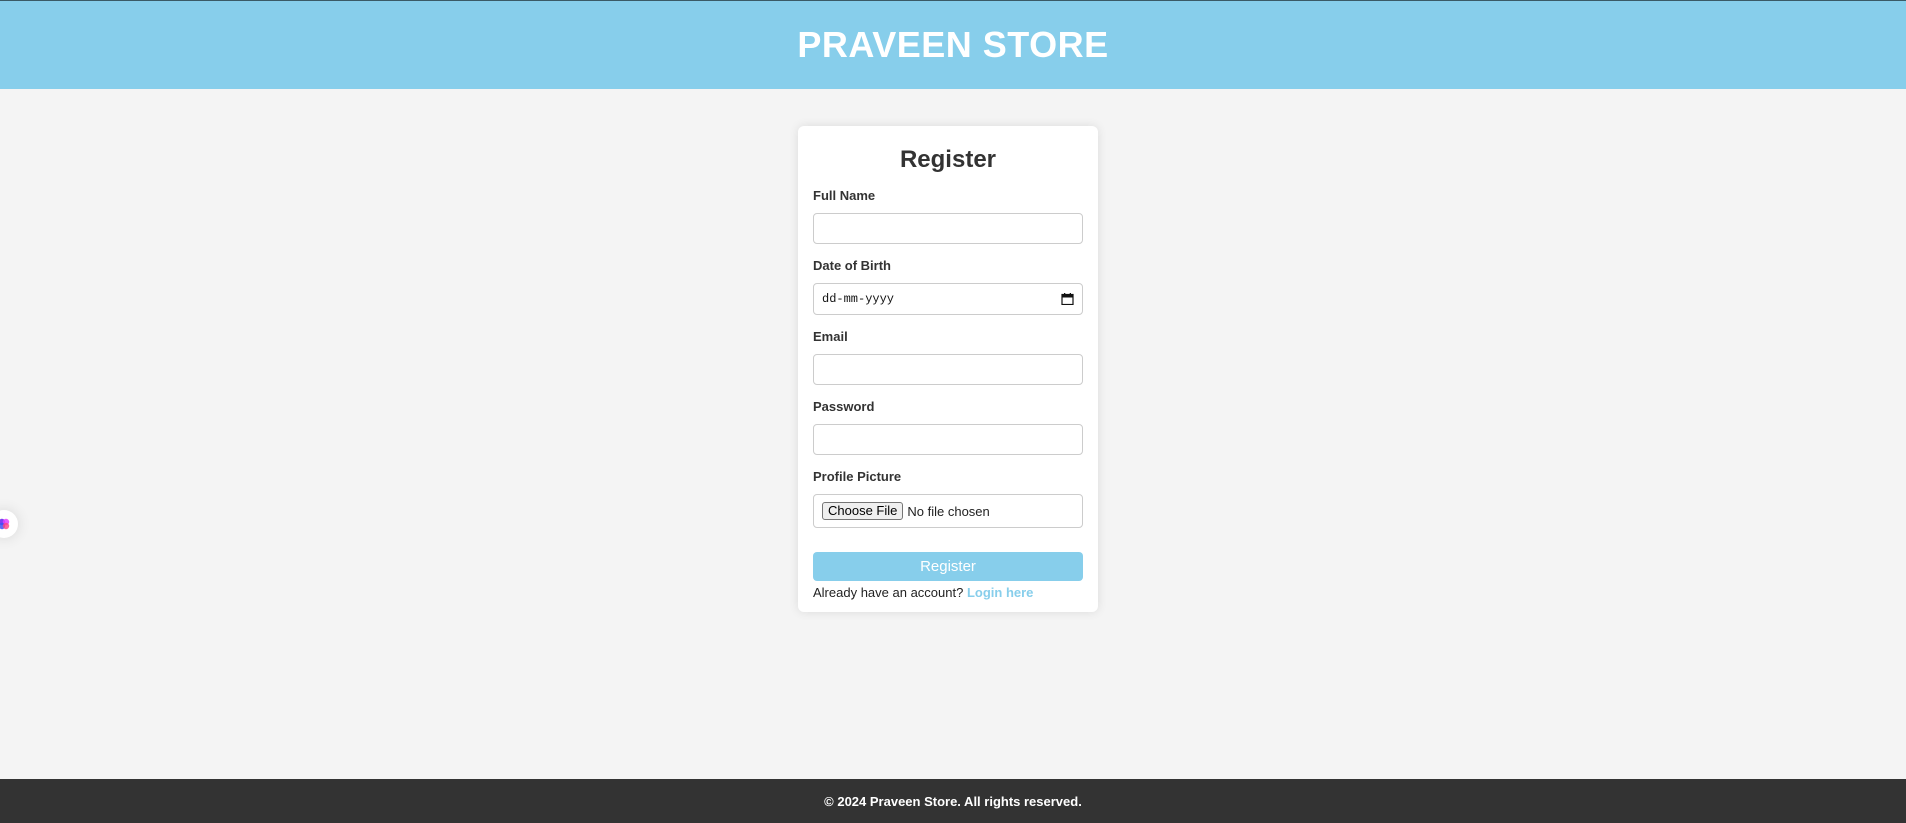 This screenshot has height=823, width=1906. Describe the element at coordinates (844, 195) in the screenshot. I see `full-name-label: Full Name` at that location.